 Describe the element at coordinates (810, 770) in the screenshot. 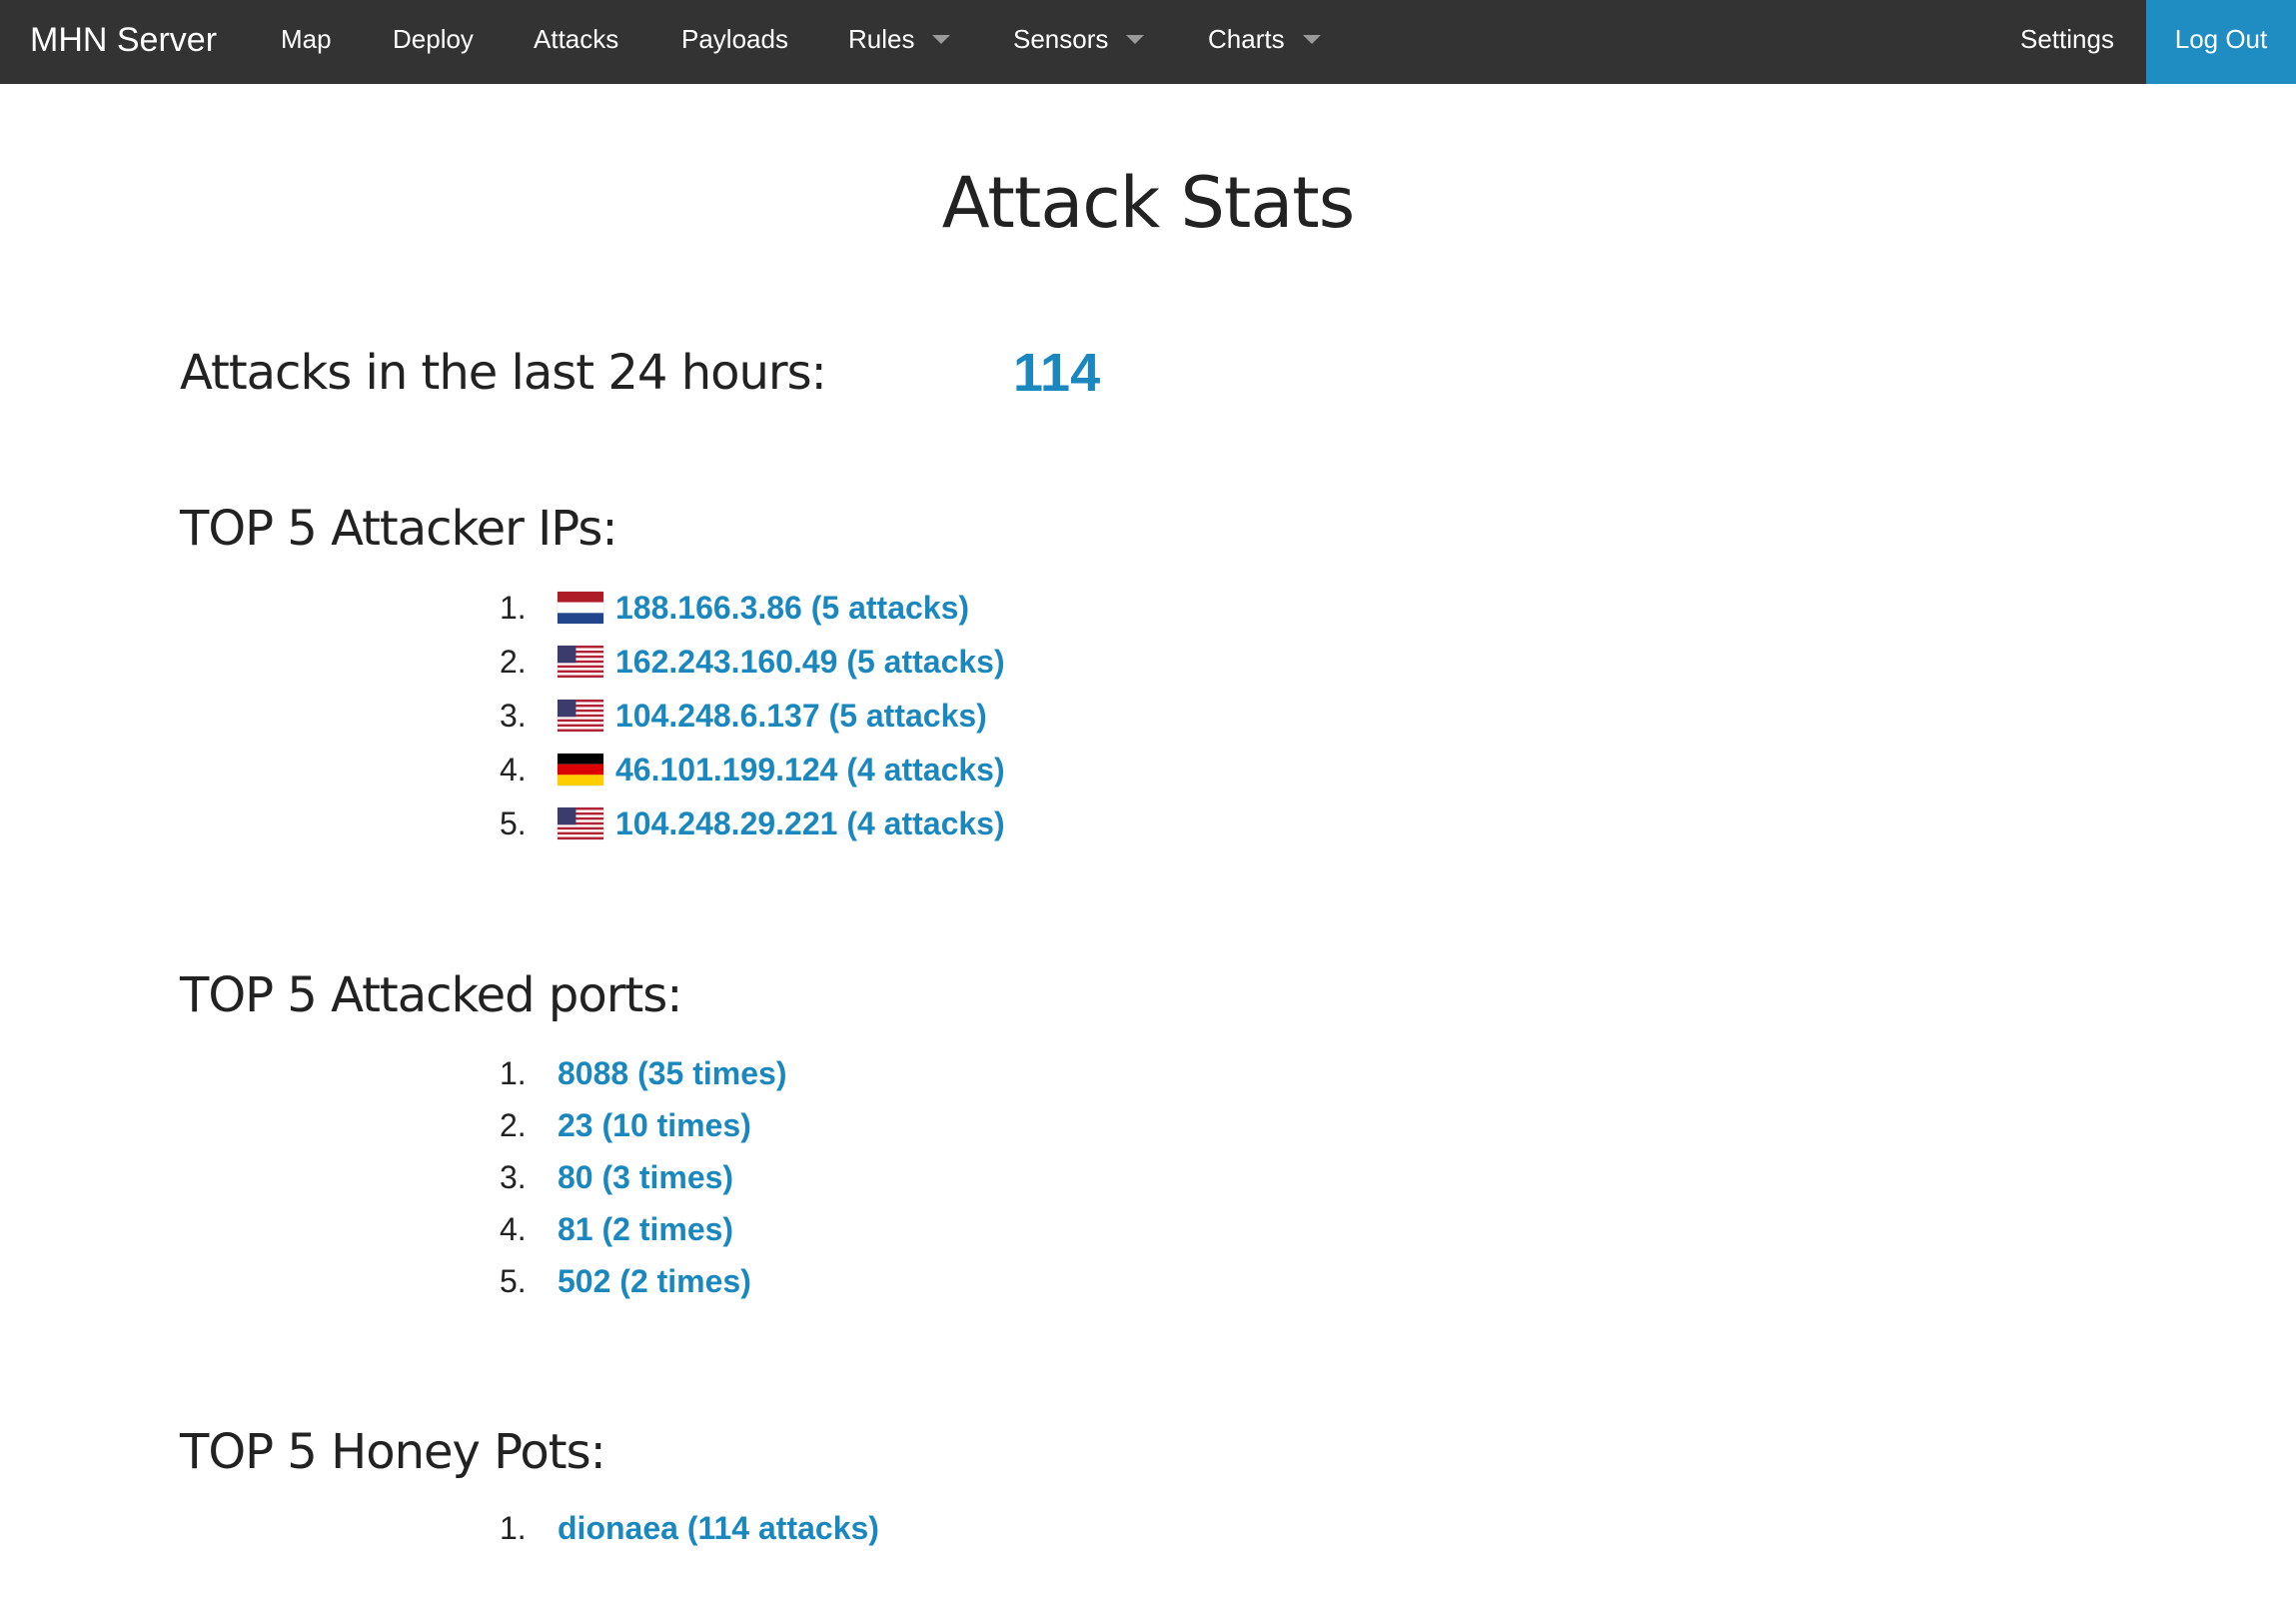

I see `attacker-ip-link: 46.101.199.124 (4 attacks)` at that location.